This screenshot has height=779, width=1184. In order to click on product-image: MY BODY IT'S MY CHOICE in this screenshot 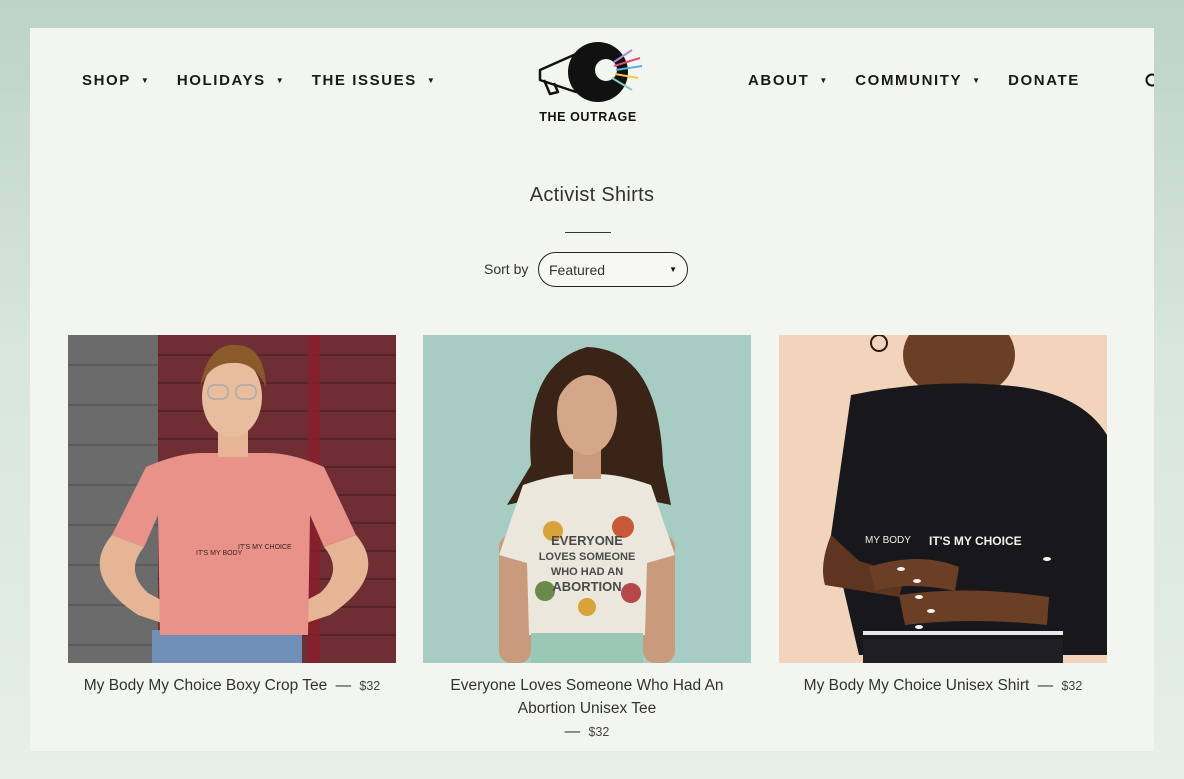, I will do `click(943, 499)`.